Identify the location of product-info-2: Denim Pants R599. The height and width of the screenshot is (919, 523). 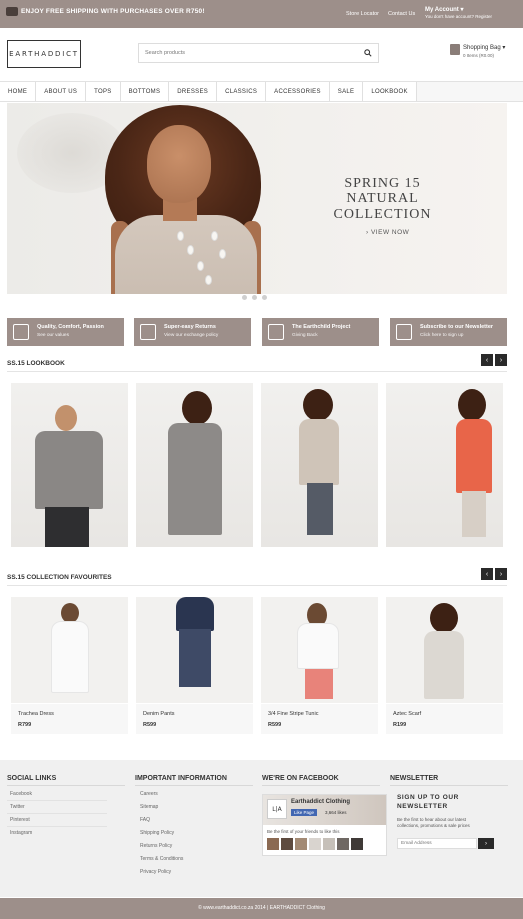
(194, 719).